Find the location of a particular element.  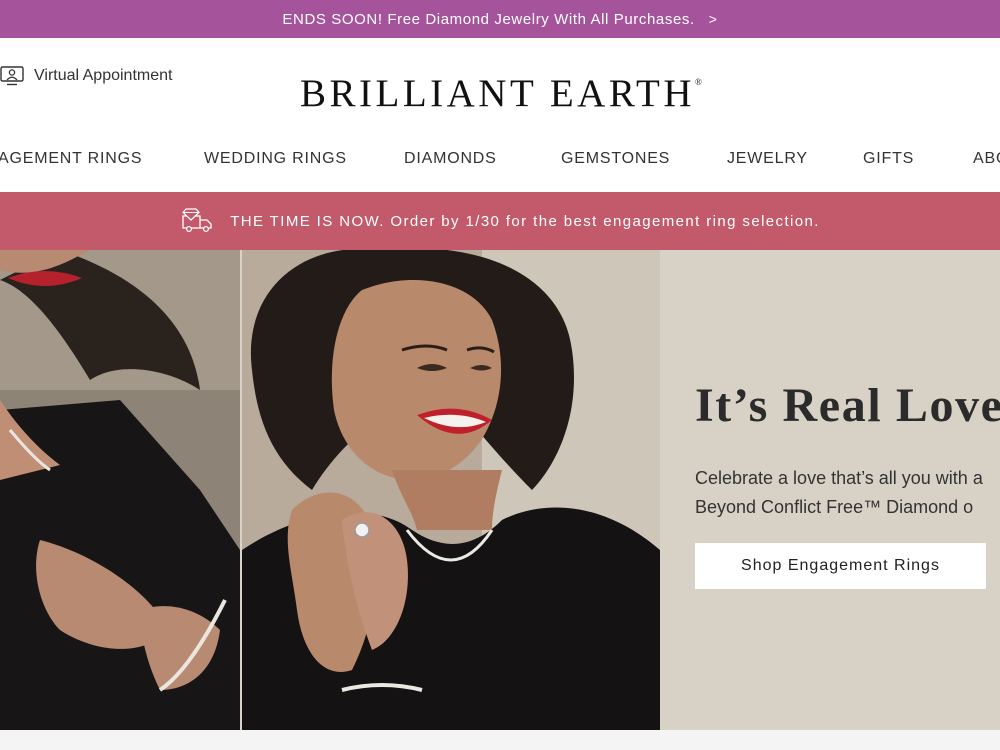

diamond-truck-icon is located at coordinates (198, 221).